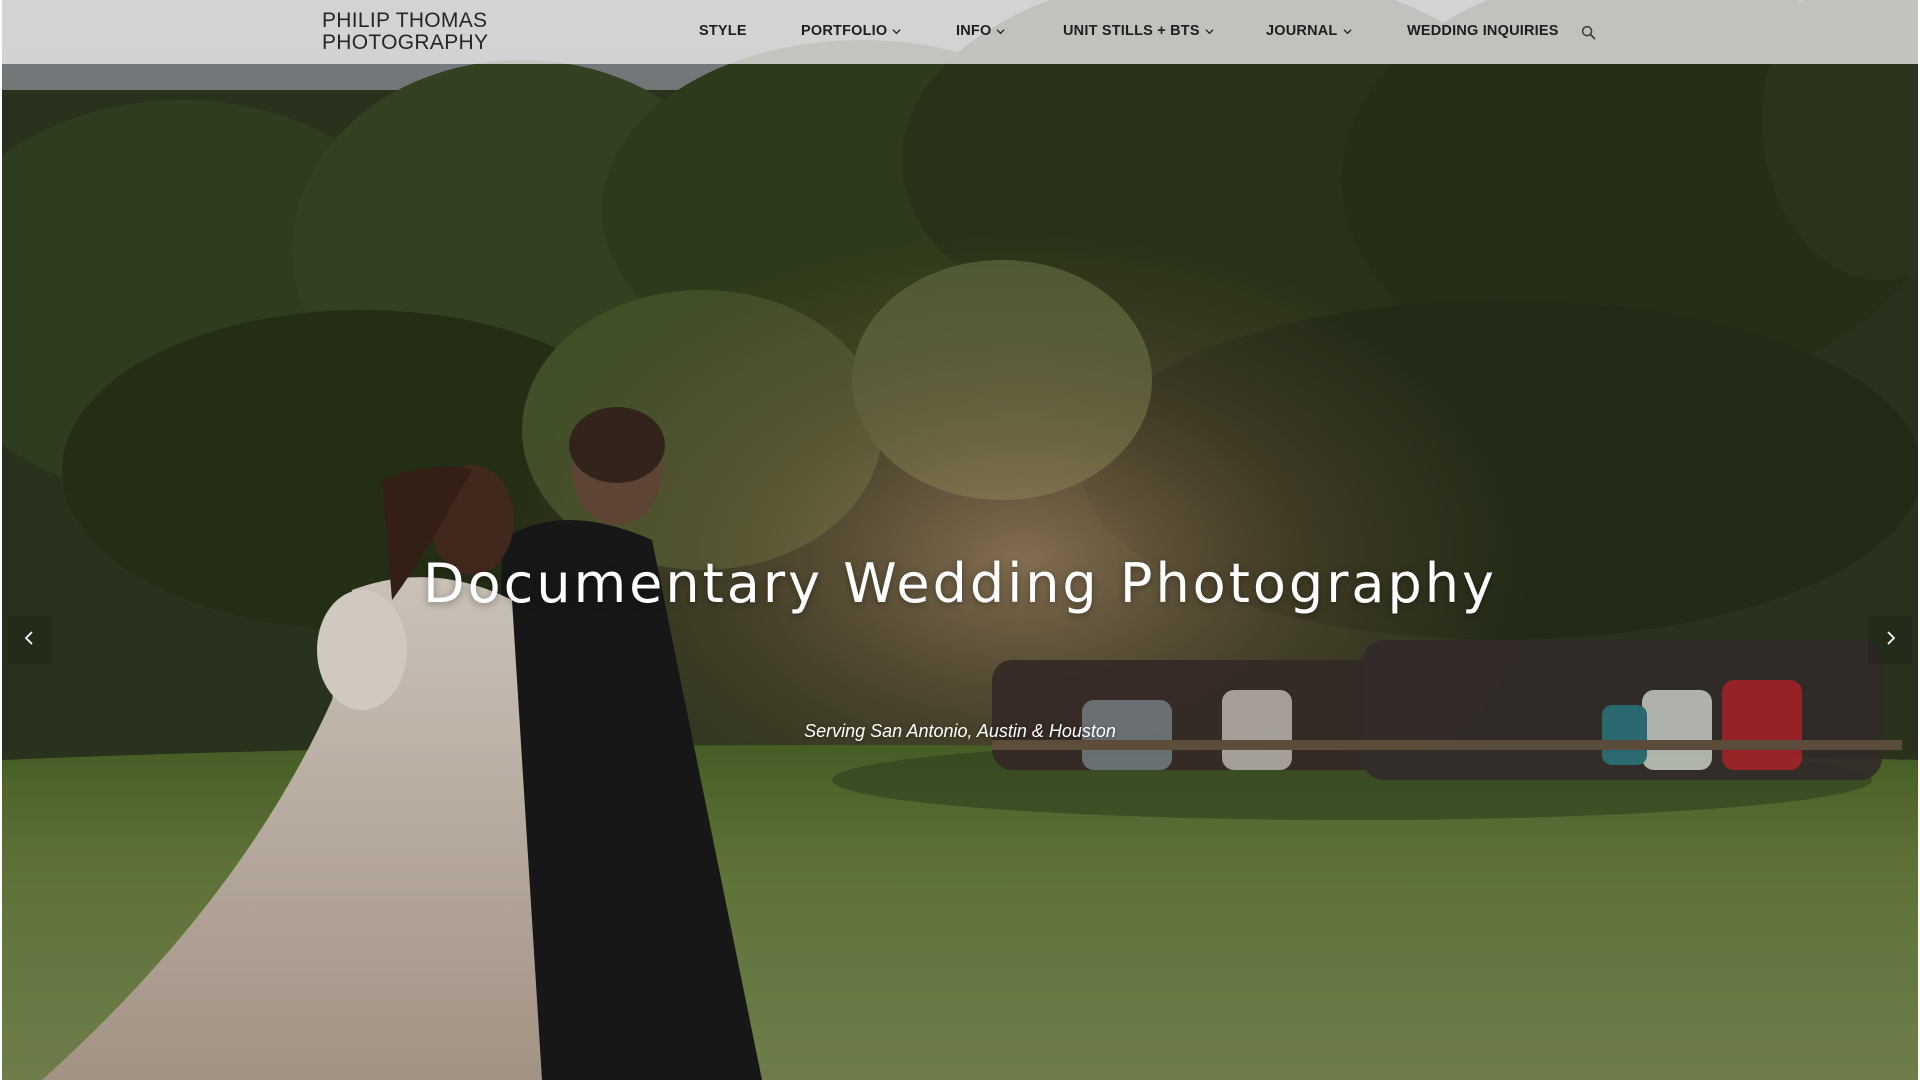  I want to click on nav-item-unit-stills-bts: UNIT STILLS + BTS, so click(1138, 31).